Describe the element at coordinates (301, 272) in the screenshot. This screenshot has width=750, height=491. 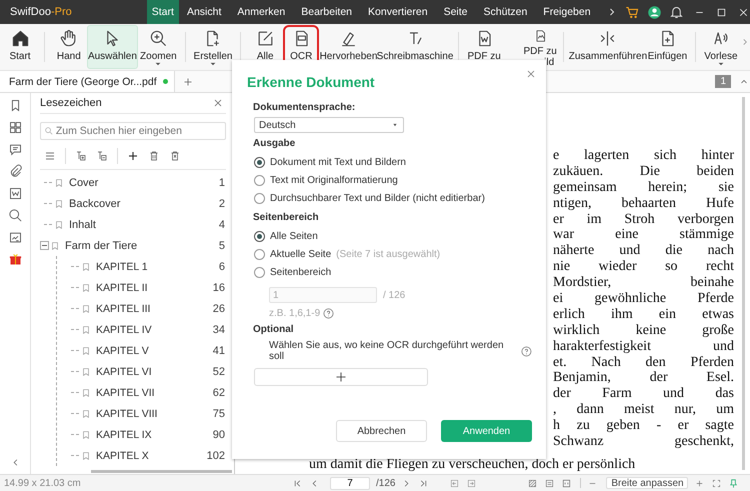
I see `option-label: Seitenbereich` at that location.